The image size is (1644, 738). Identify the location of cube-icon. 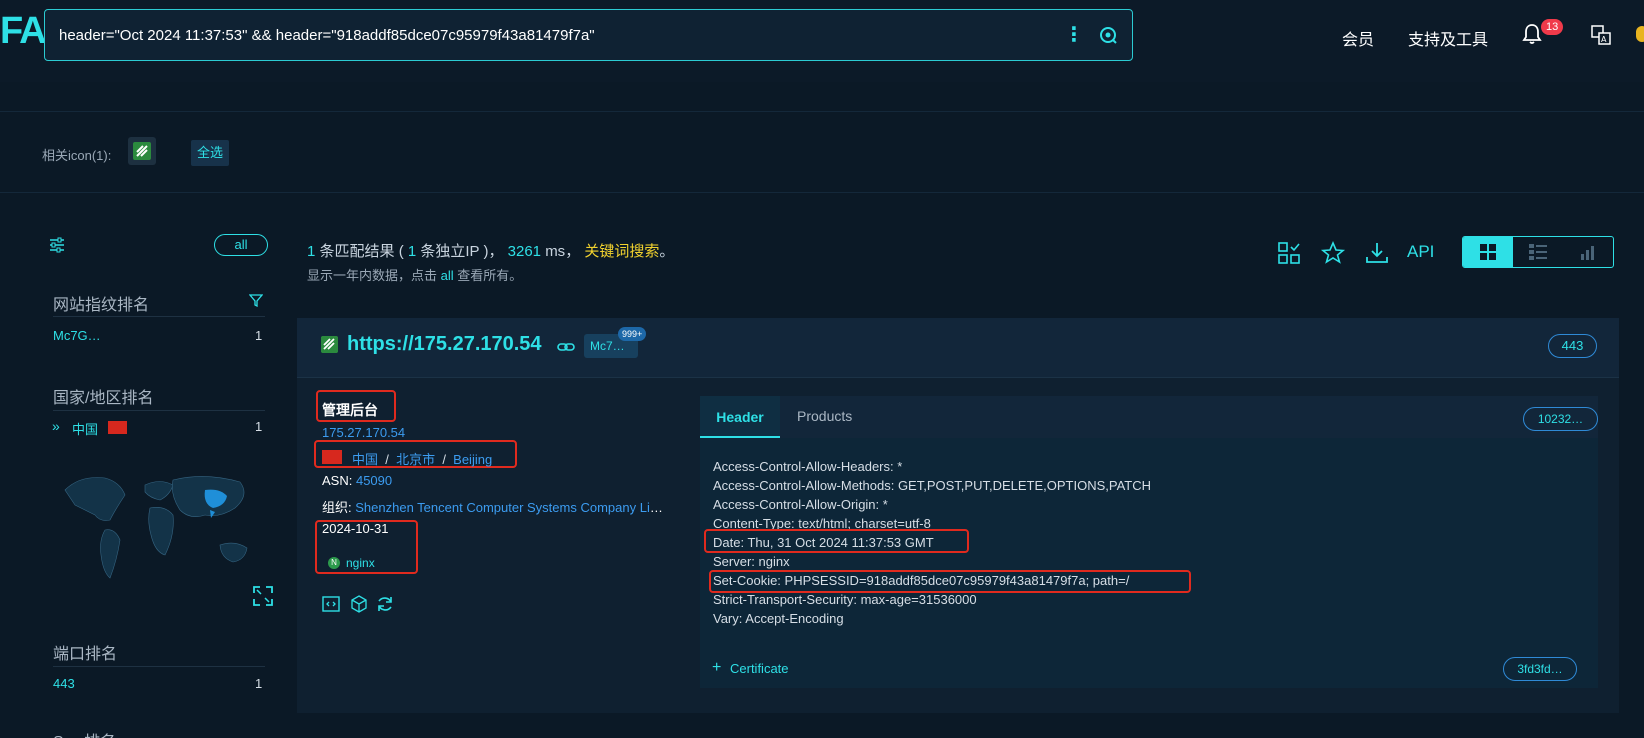
(359, 604).